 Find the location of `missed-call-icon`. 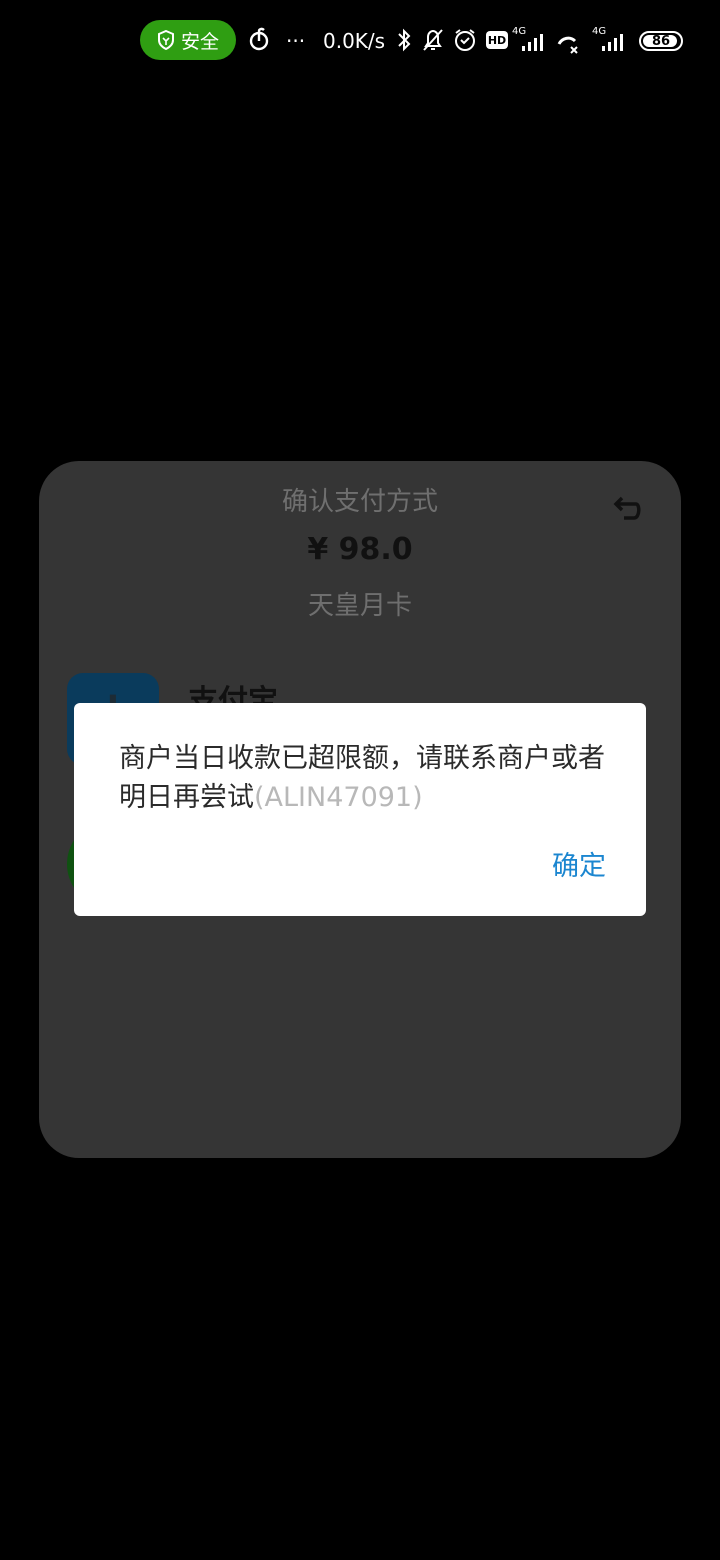

missed-call-icon is located at coordinates (567, 45).